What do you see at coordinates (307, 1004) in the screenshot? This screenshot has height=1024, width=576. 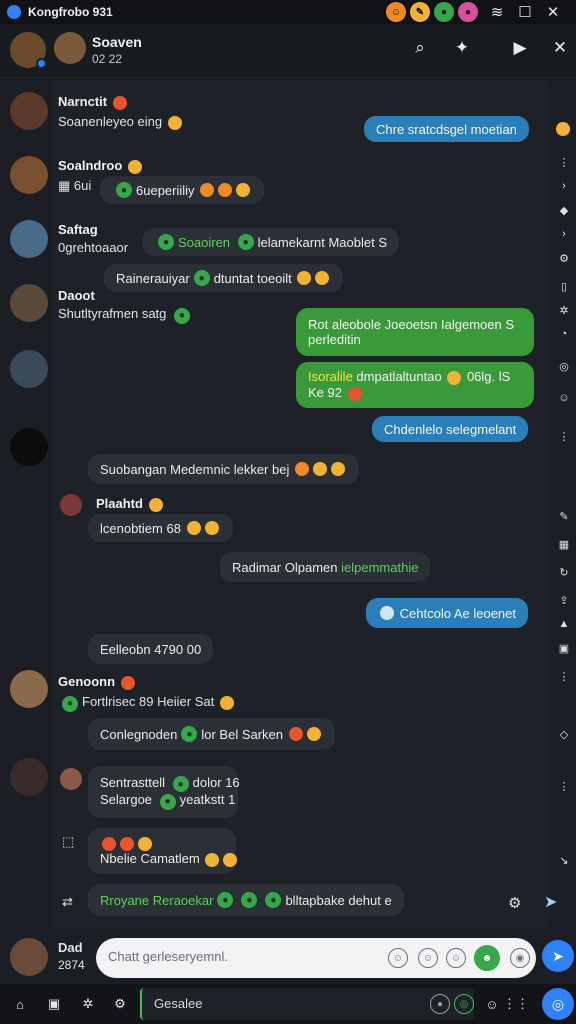 I see `bottom-search-field: Gesalee ● ◎` at bounding box center [307, 1004].